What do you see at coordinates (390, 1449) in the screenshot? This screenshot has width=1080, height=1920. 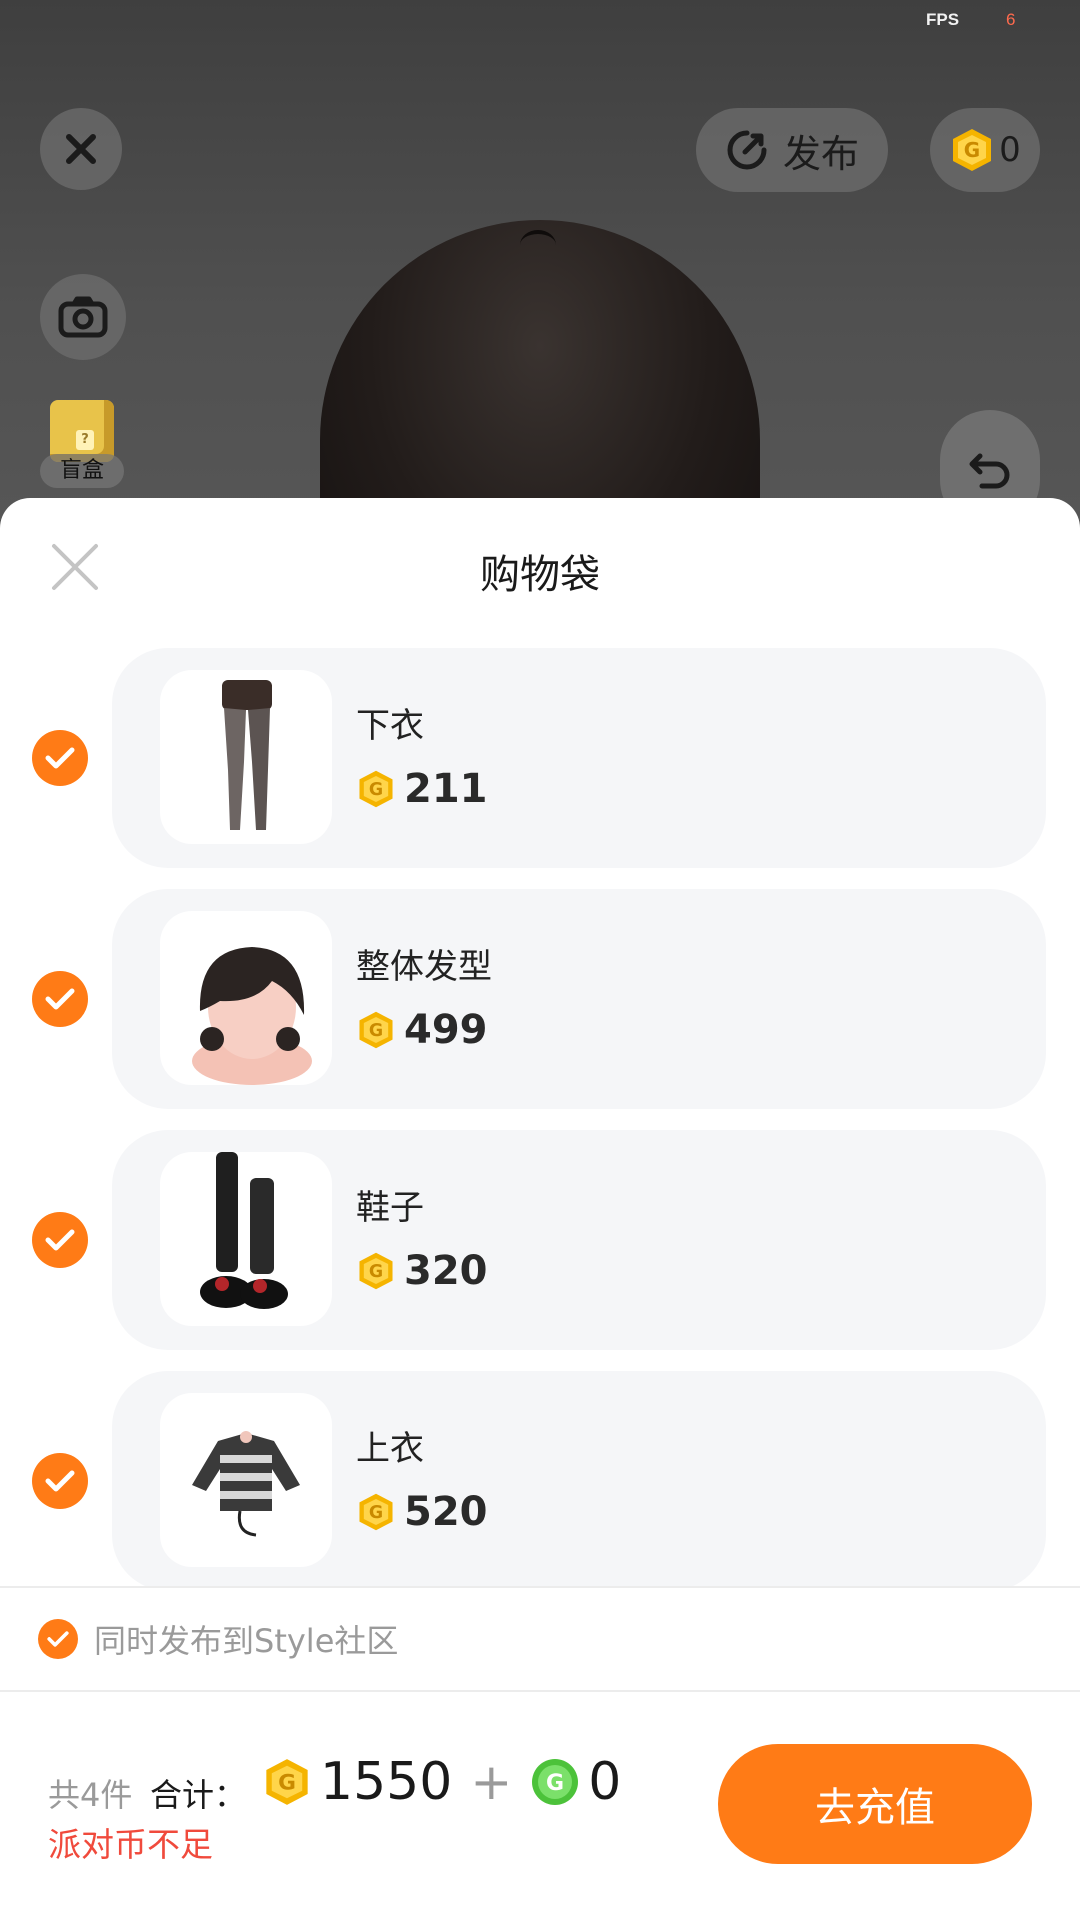 I see `item-name: 上衣` at bounding box center [390, 1449].